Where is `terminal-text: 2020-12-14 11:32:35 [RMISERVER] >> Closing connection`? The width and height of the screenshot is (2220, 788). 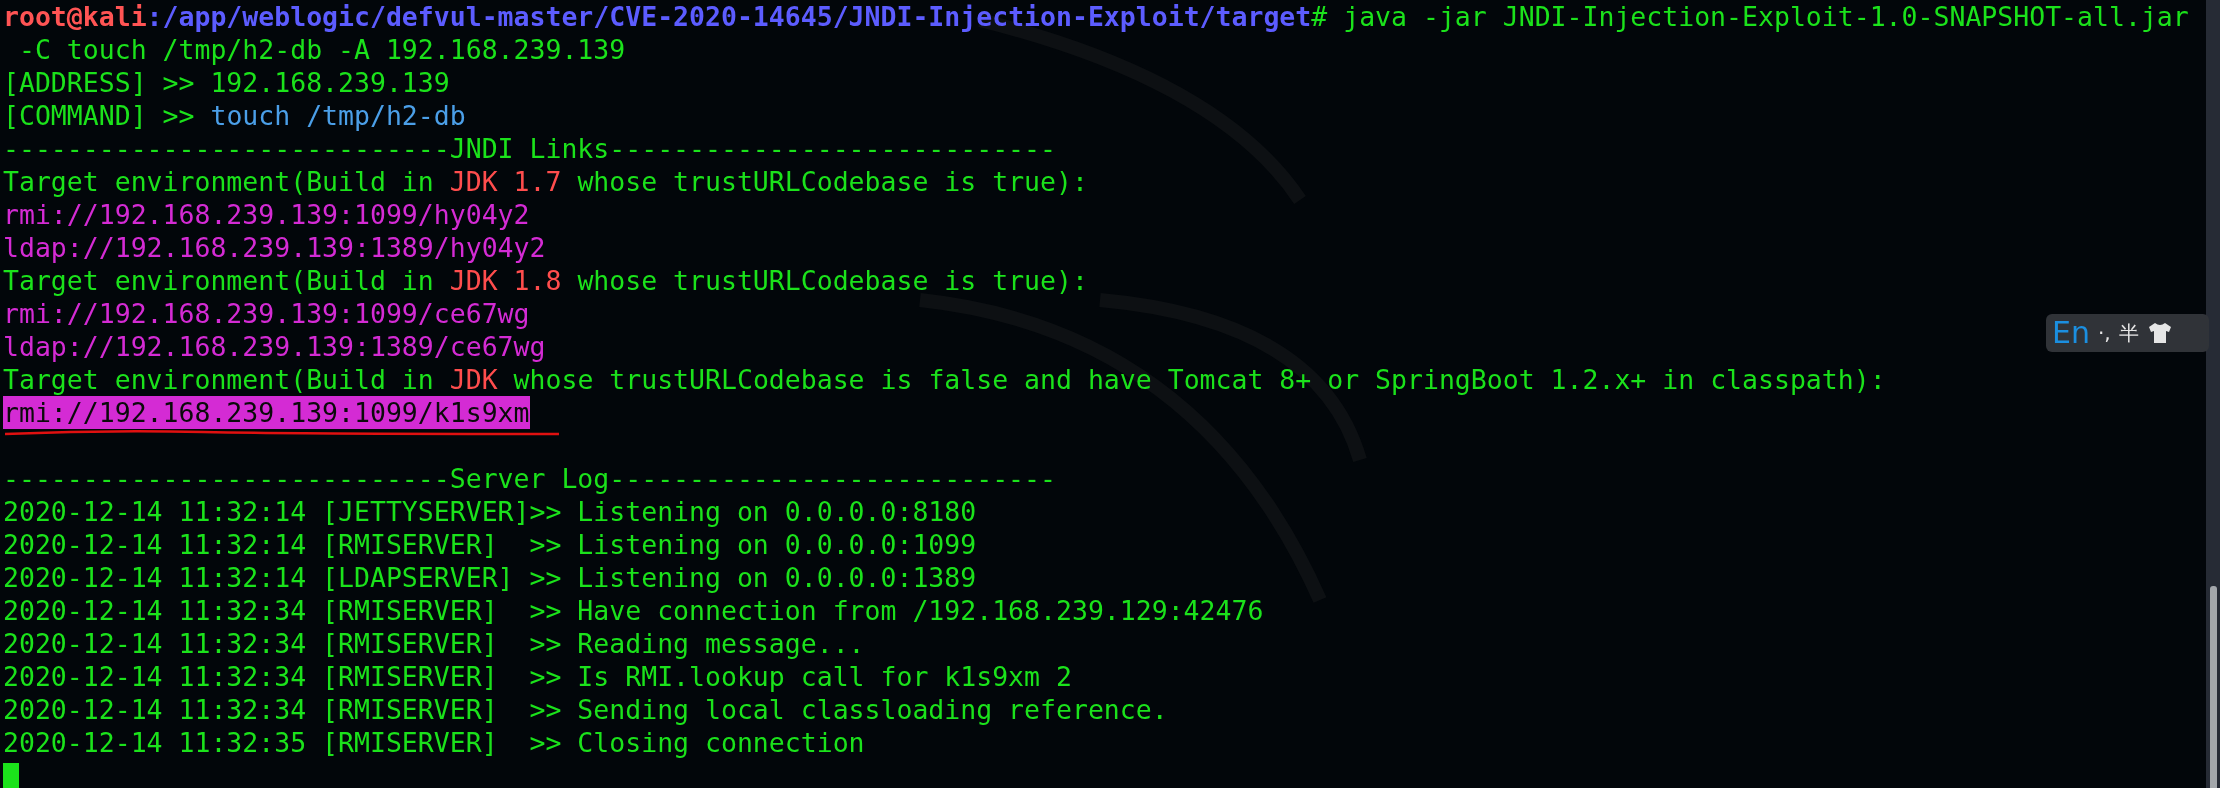 terminal-text: 2020-12-14 11:32:35 [RMISERVER] >> Closing connection is located at coordinates (434, 742).